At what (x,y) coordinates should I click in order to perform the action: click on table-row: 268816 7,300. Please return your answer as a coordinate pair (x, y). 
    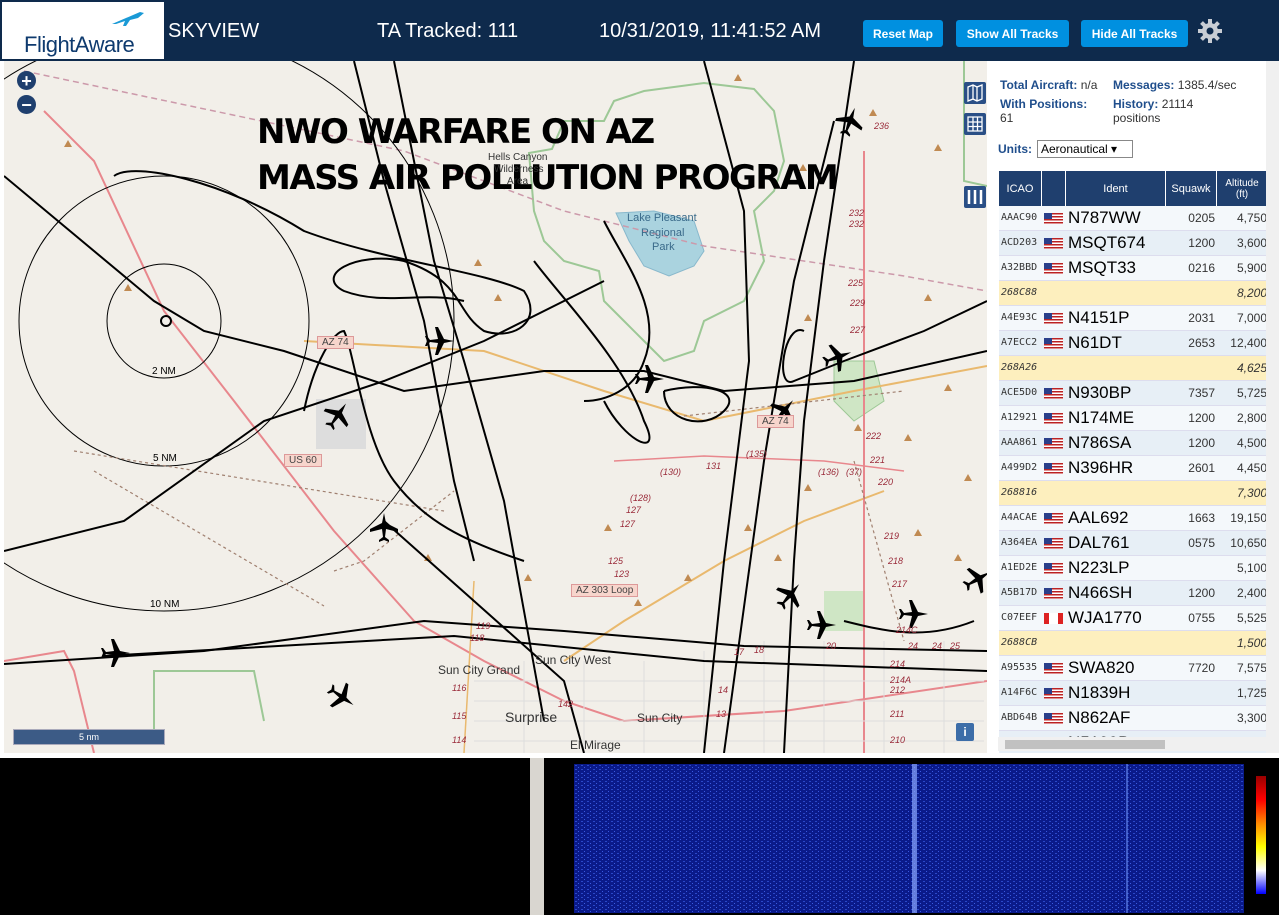
    Looking at the image, I should click on (1133, 493).